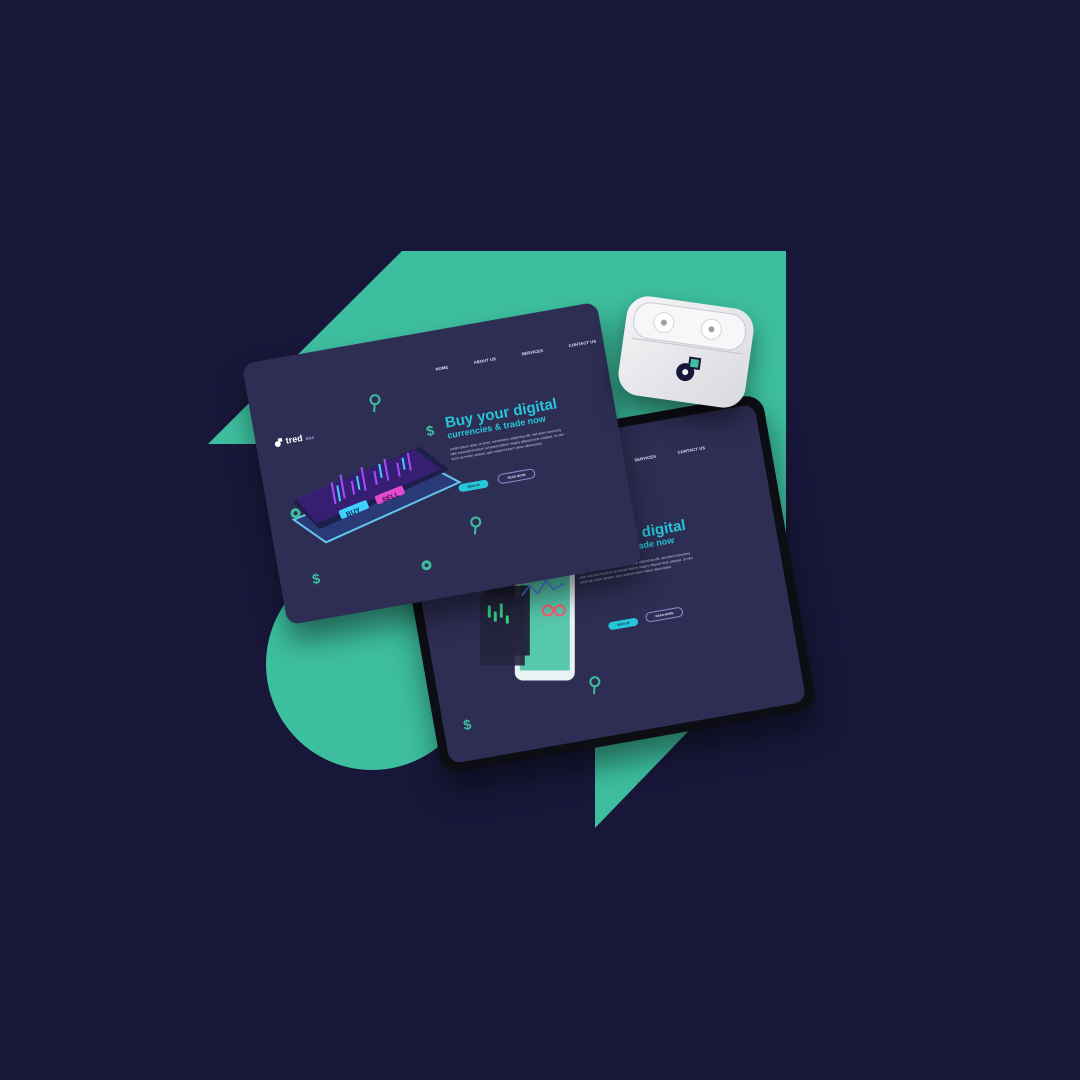 The image size is (1080, 1080). I want to click on airpods-illustration, so click(689, 342).